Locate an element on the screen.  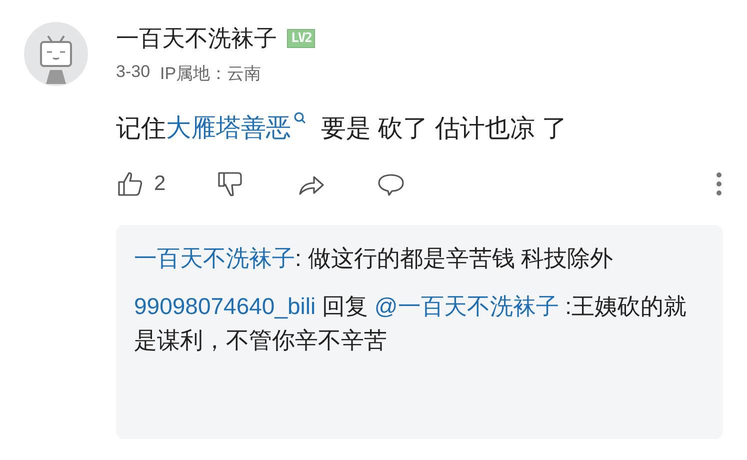
comment-text: 记住大雁塔善恶 要是 砍了 估计也凉 了 is located at coordinates (419, 128).